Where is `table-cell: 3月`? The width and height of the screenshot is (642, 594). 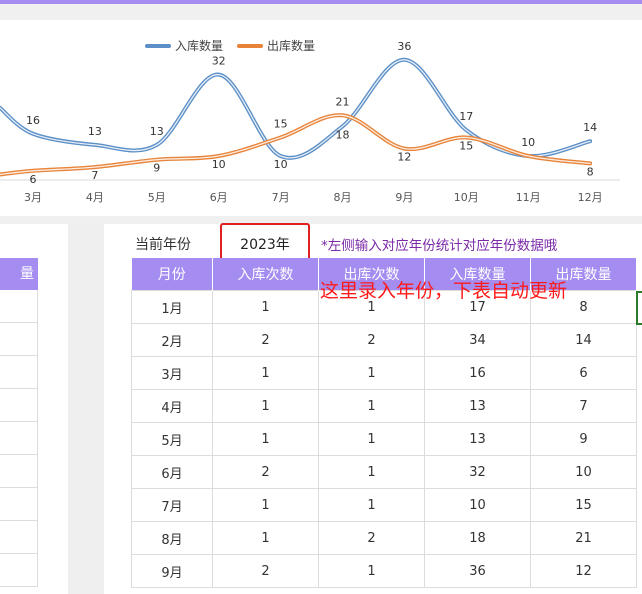 table-cell: 3月 is located at coordinates (172, 373).